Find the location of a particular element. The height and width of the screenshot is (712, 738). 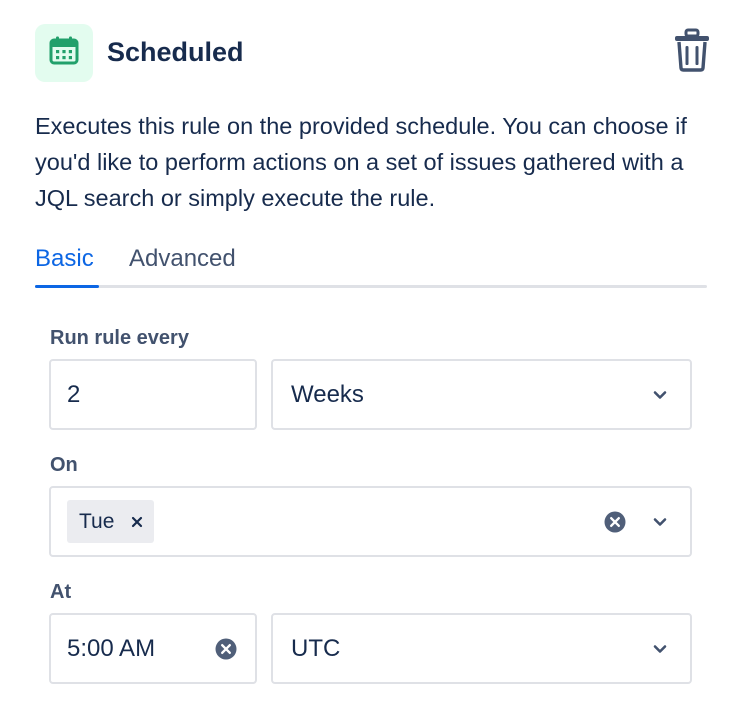

trash-icon is located at coordinates (692, 52).